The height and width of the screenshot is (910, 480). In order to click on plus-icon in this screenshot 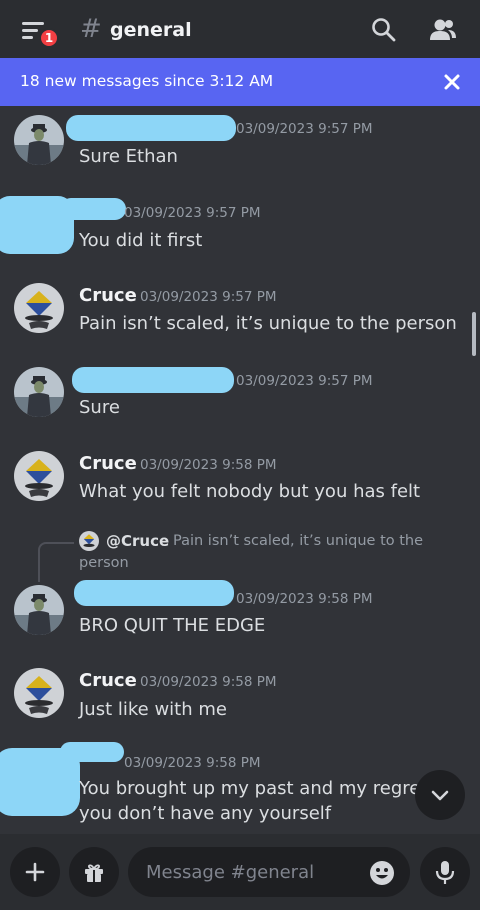, I will do `click(35, 872)`.